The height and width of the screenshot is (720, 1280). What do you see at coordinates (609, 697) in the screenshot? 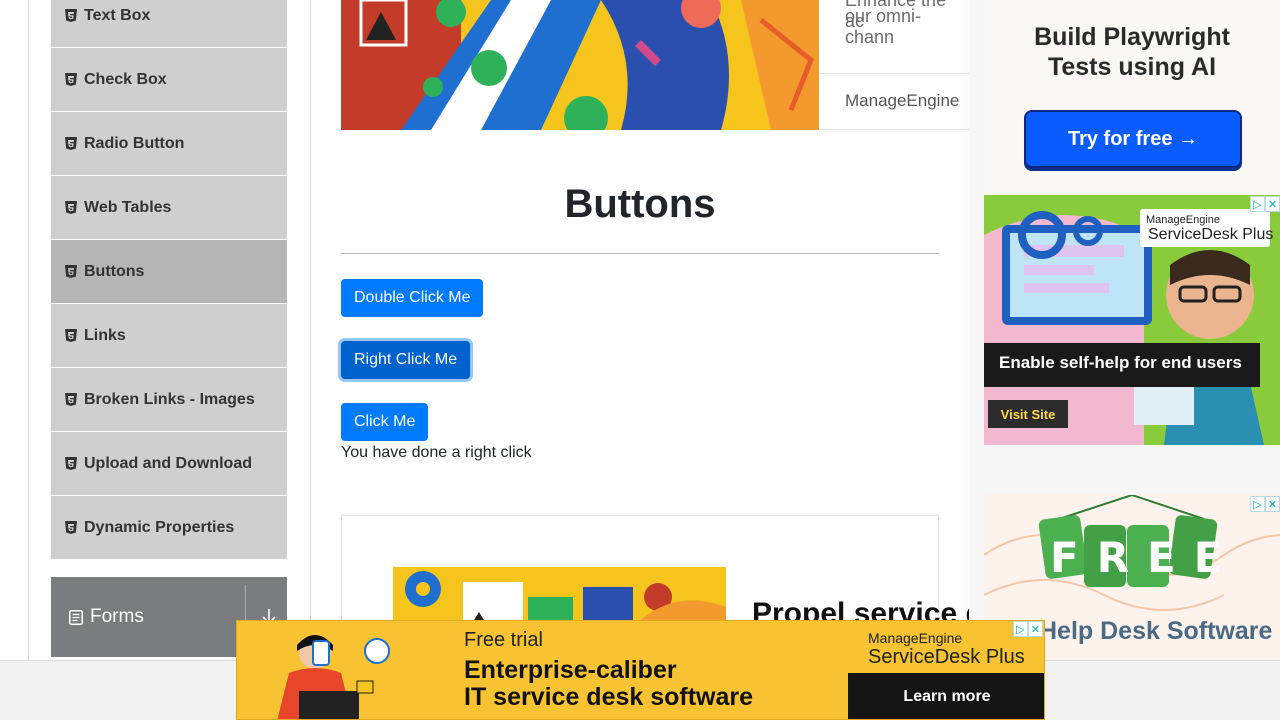
I see `ad-headline-line2: IT service desk software` at bounding box center [609, 697].